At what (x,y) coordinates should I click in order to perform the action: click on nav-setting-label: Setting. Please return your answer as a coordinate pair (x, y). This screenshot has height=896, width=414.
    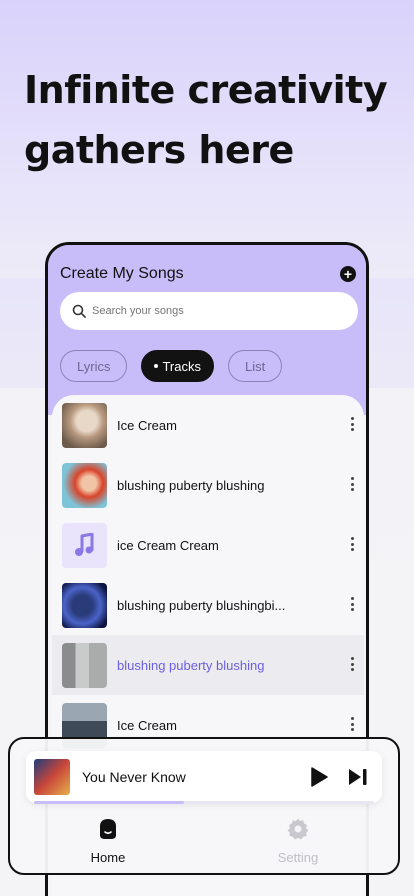
    Looking at the image, I should click on (298, 857).